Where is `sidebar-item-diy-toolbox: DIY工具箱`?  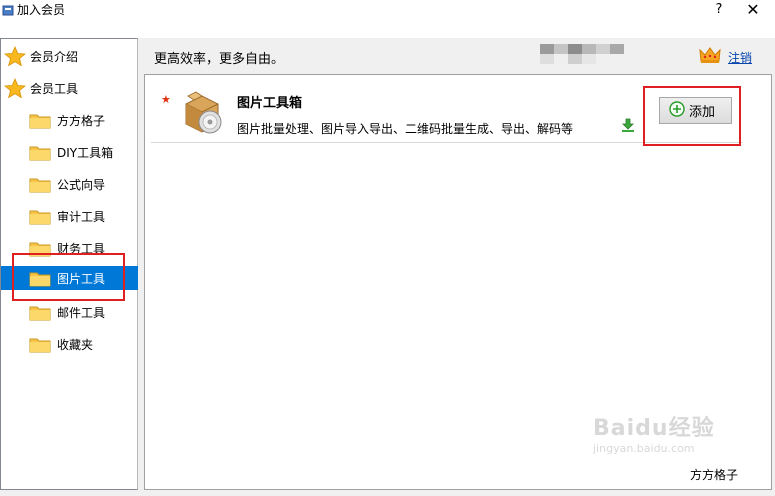
sidebar-item-diy-toolbox: DIY工具箱 is located at coordinates (71, 152).